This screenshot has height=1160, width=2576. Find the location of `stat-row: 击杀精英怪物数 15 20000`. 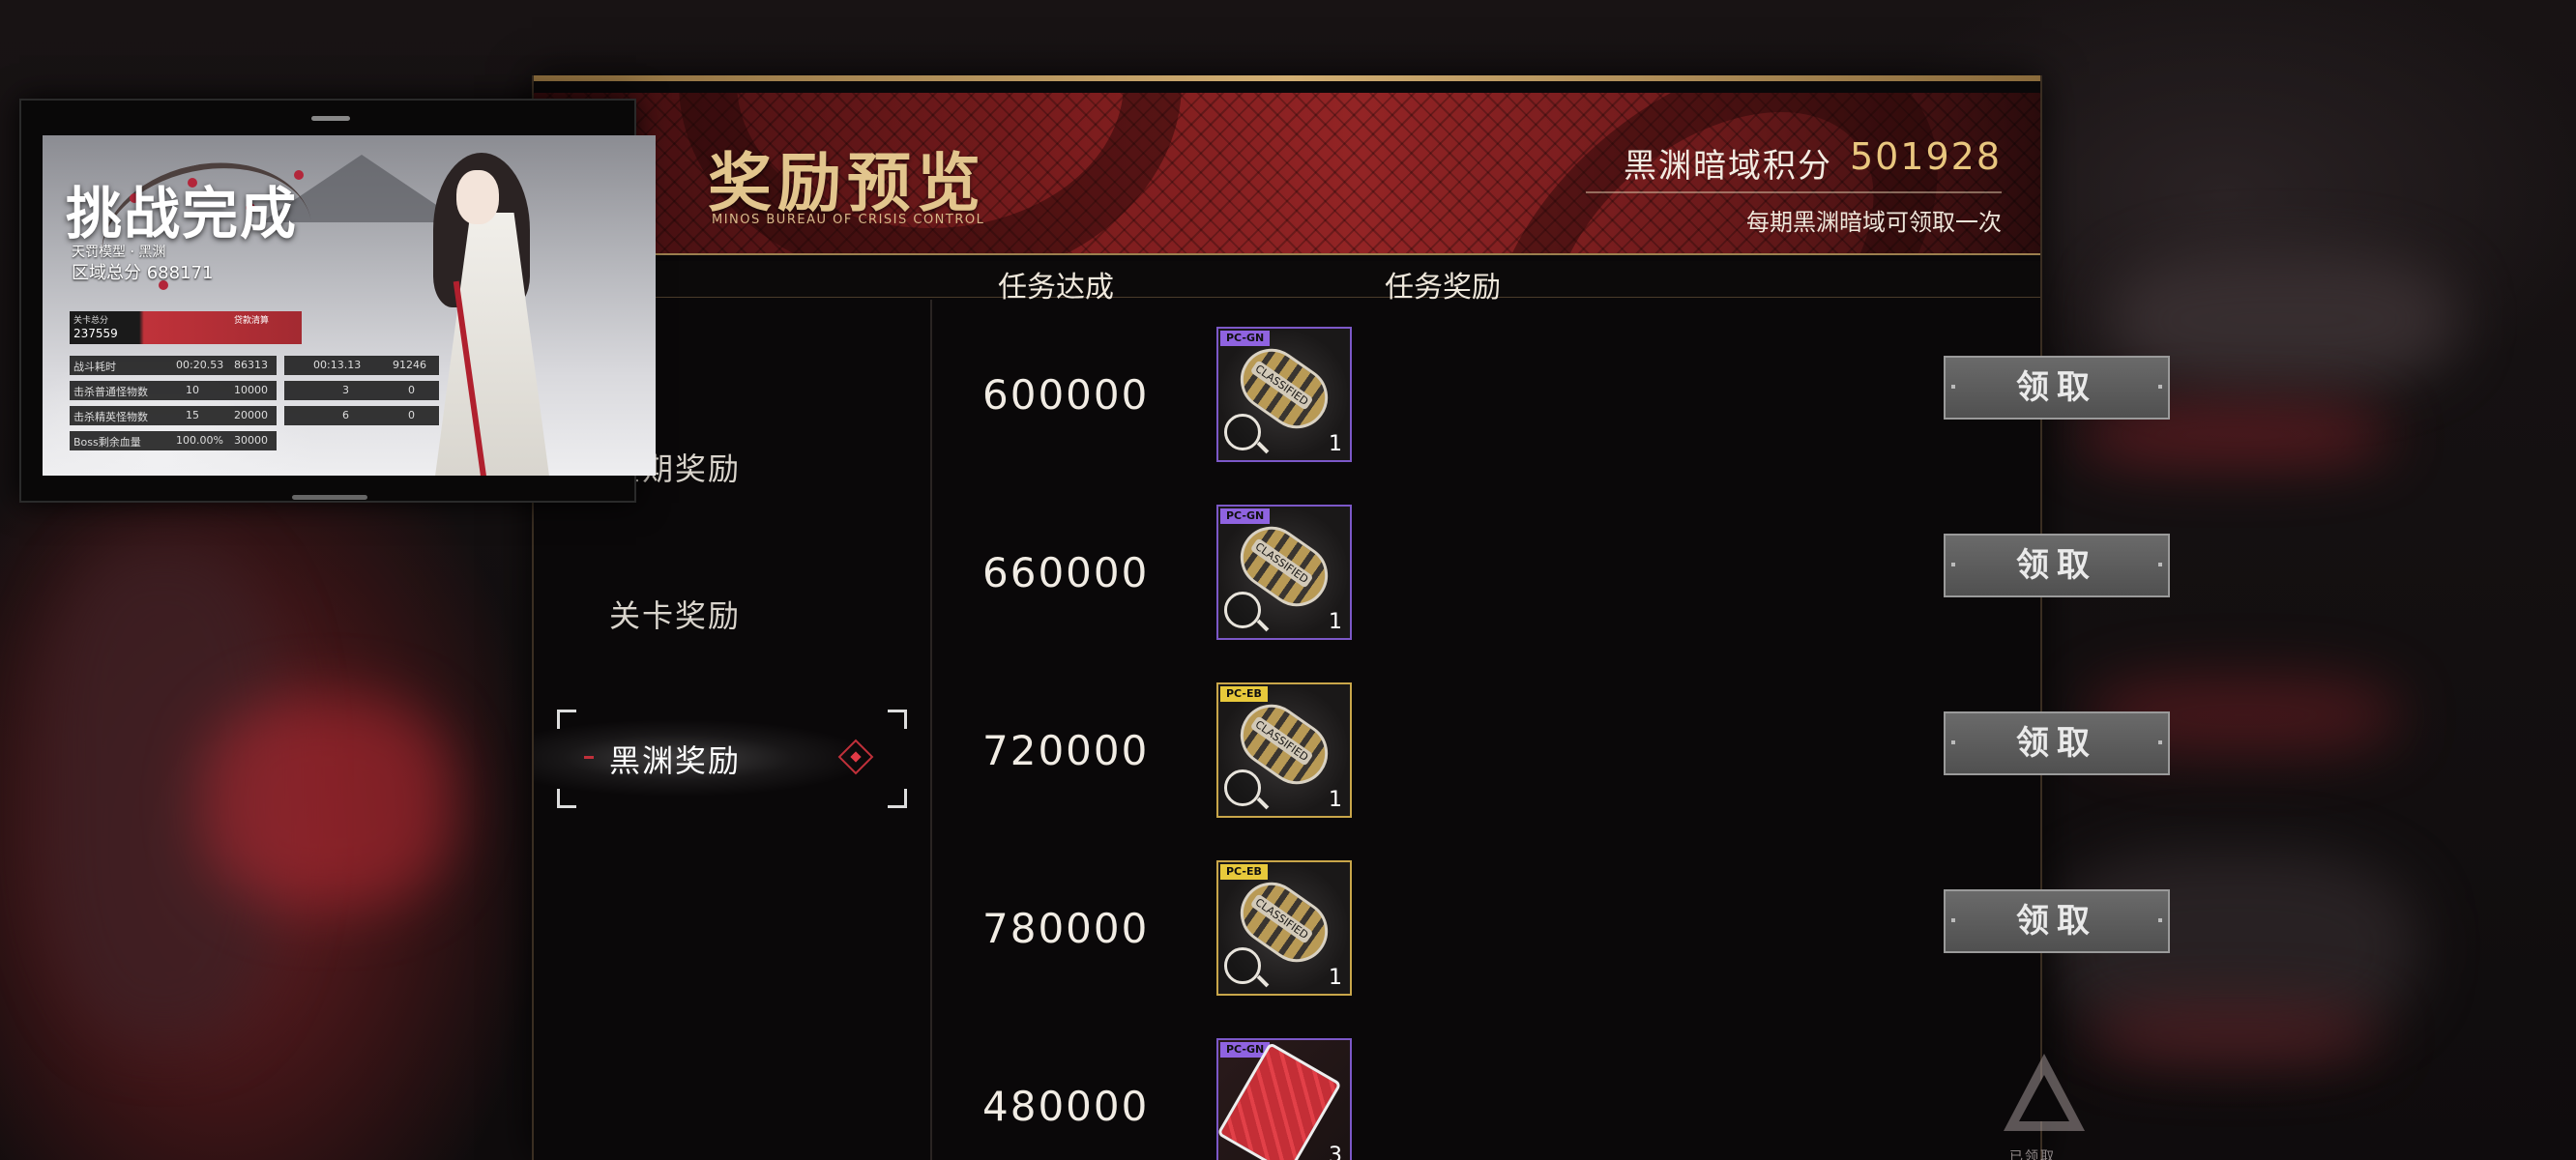

stat-row: 击杀精英怪物数 15 20000 is located at coordinates (173, 415).